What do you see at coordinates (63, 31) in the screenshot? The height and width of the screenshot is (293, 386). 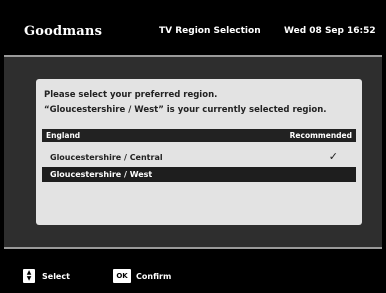 I see `brand-logo: Goodmans` at bounding box center [63, 31].